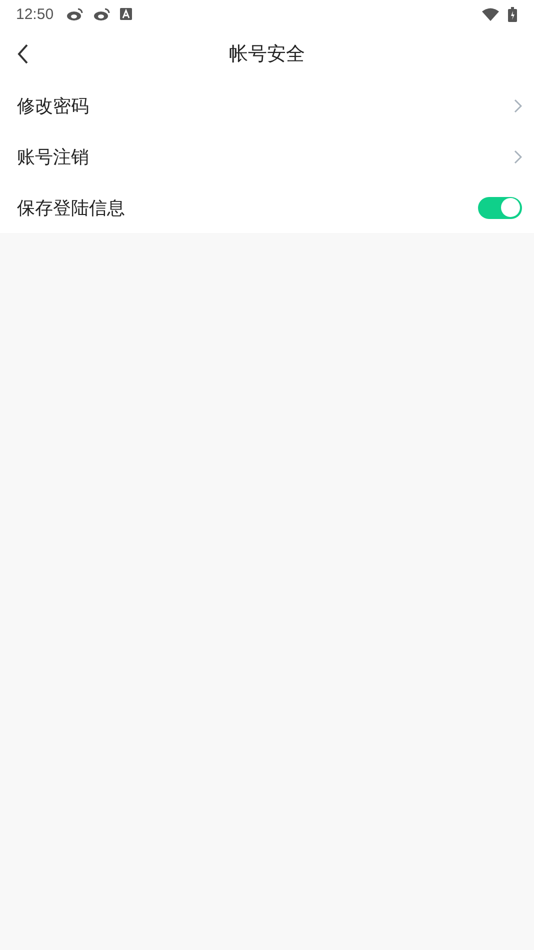 The height and width of the screenshot is (950, 534). I want to click on settings-row: 保存登陆信息, so click(267, 207).